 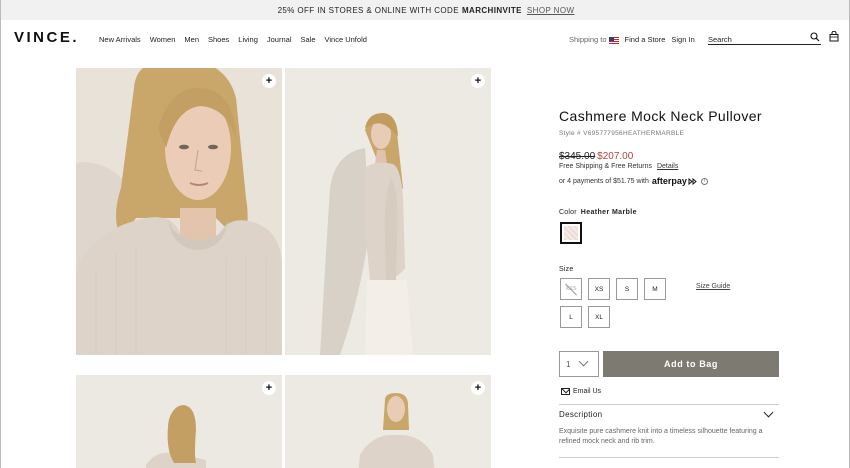 I want to click on description-heading: Description, so click(x=580, y=414).